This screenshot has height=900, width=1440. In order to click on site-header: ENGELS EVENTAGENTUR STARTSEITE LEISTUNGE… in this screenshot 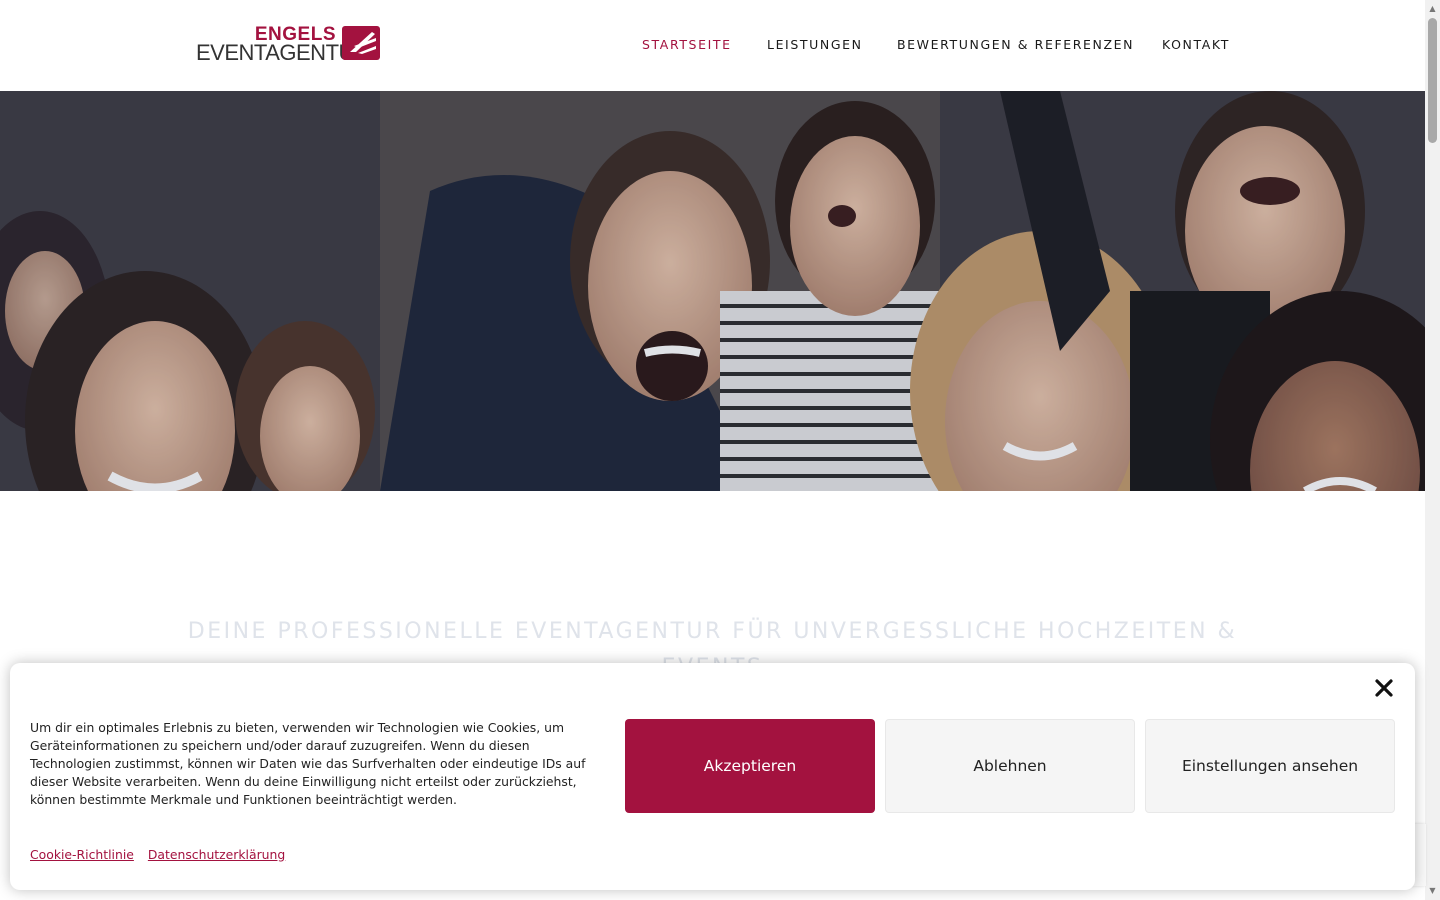, I will do `click(712, 45)`.